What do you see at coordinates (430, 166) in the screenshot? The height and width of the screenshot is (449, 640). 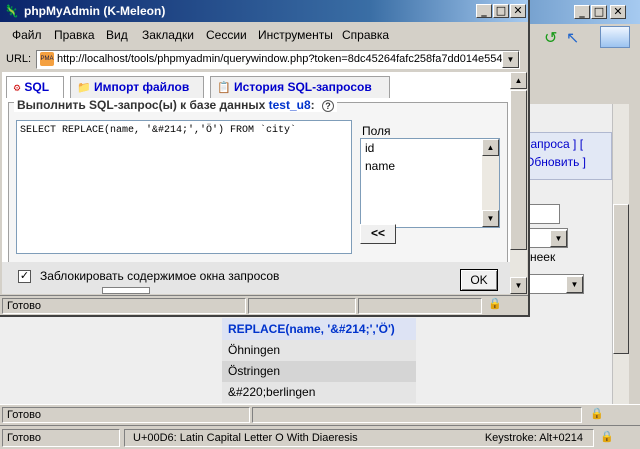 I see `field-option: name` at bounding box center [430, 166].